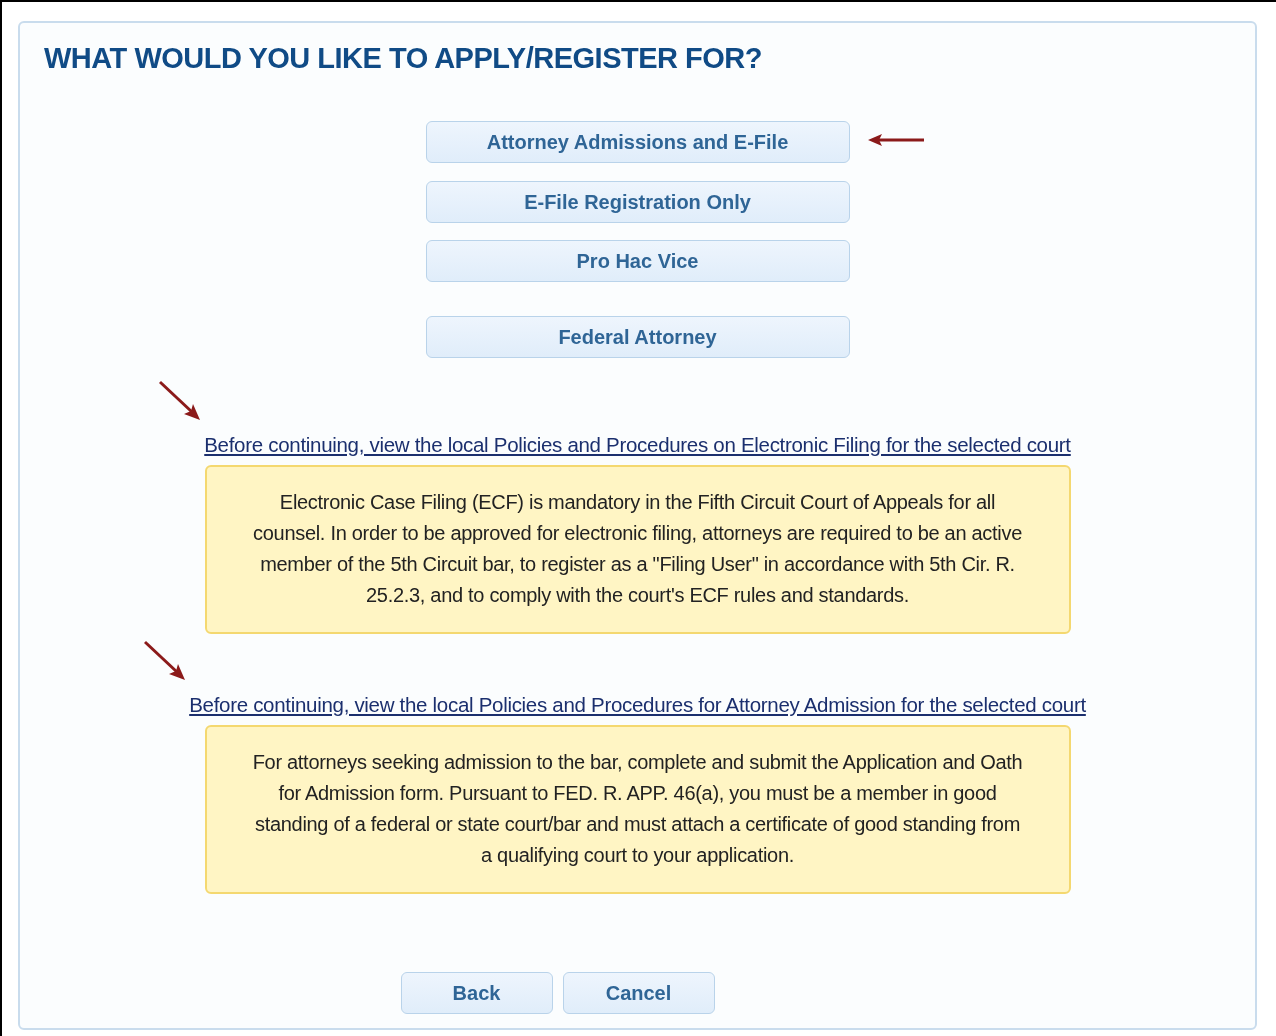 This screenshot has width=1276, height=1036. I want to click on option-button: Federal Attorney, so click(637, 337).